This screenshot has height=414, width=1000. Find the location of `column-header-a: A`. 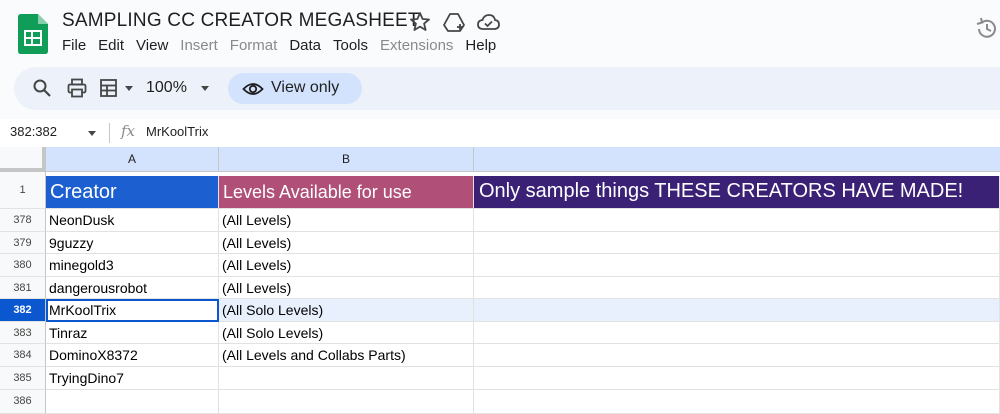

column-header-a: A is located at coordinates (132, 159).